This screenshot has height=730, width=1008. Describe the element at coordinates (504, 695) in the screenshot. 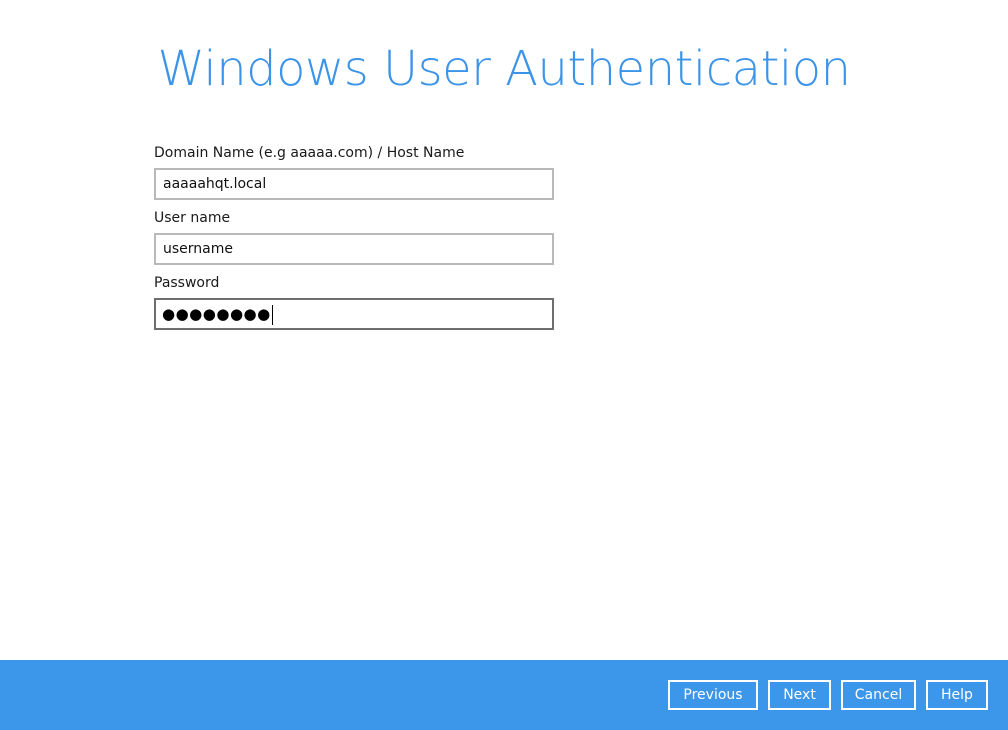

I see `footer-bar: Previous Next Cancel Help` at that location.